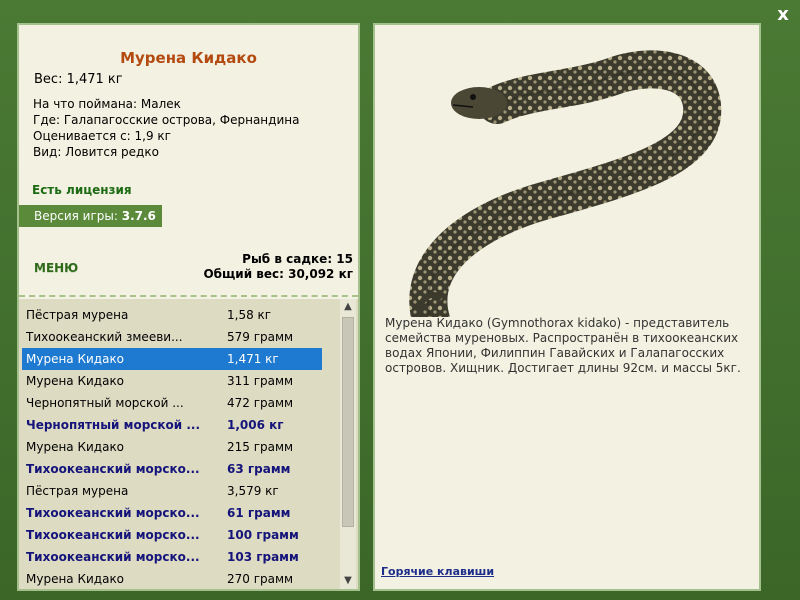 This screenshot has width=800, height=600. Describe the element at coordinates (260, 403) in the screenshot. I see `item-weight: 472 грамм` at that location.